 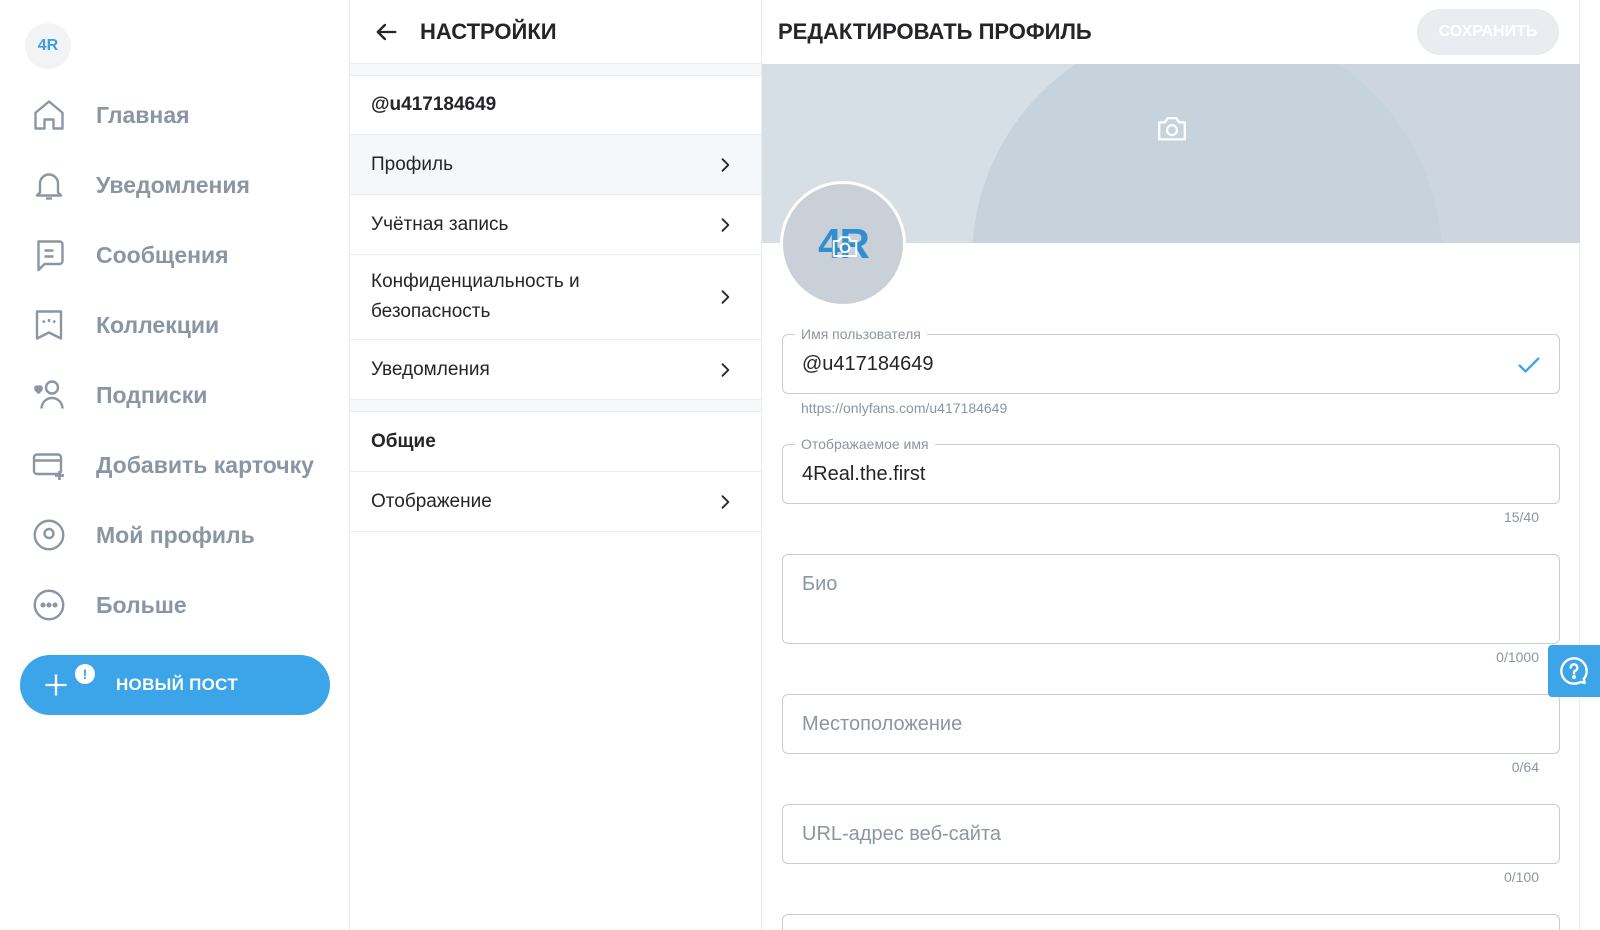 I want to click on check-icon, so click(x=1529, y=365).